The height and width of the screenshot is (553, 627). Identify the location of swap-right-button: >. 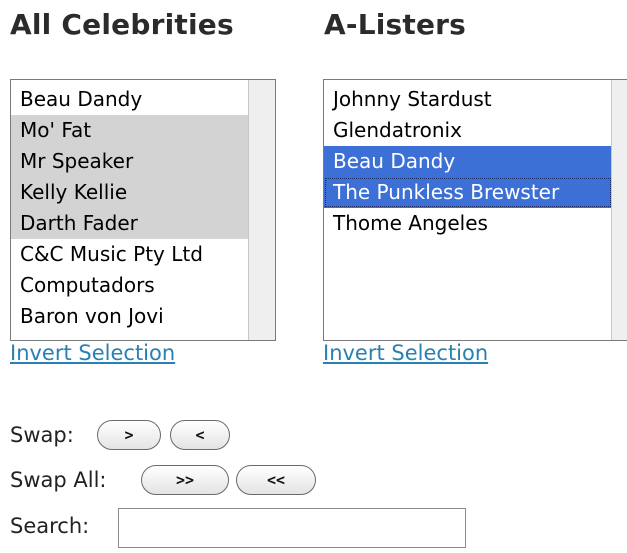
(129, 435).